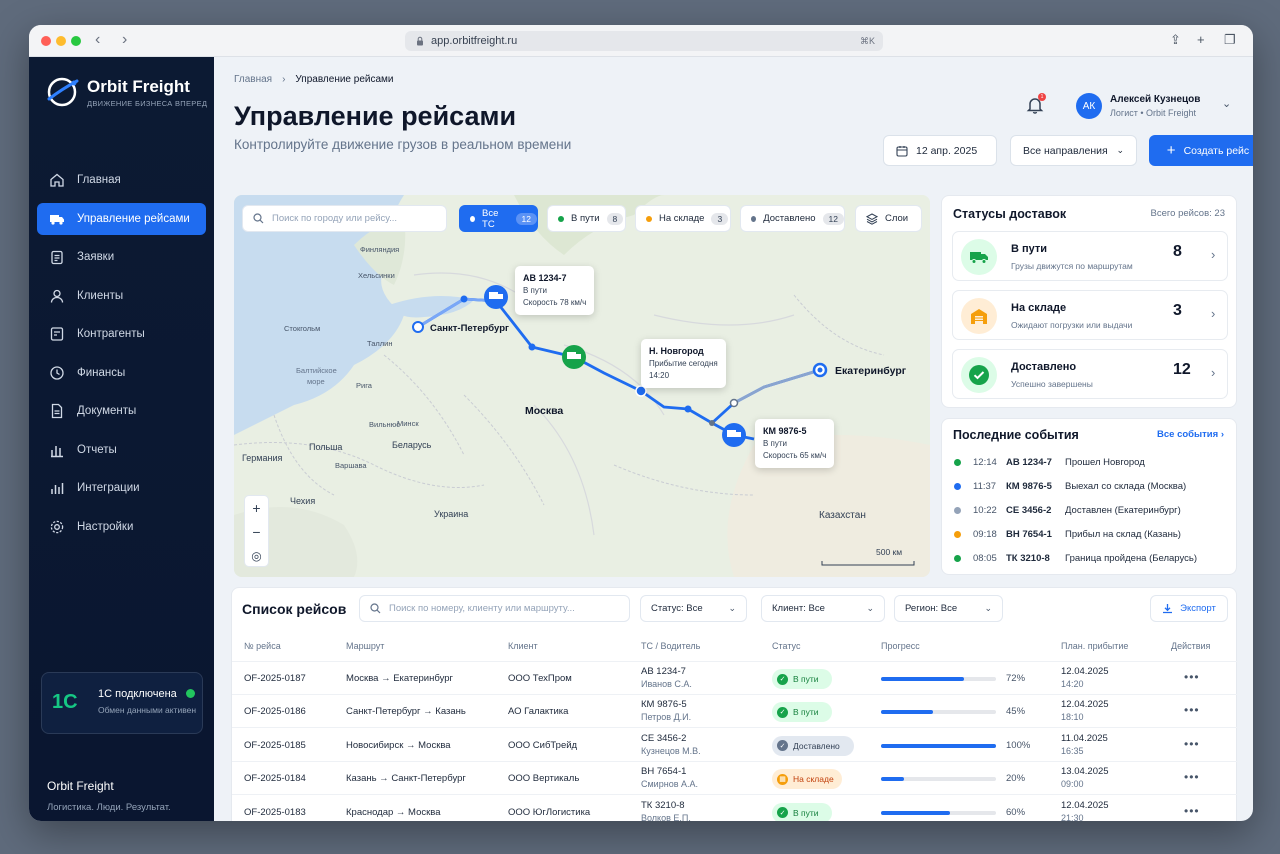  I want to click on event-item: 12:14 АВ 1234-7 Прошел Новгород, so click(1049, 462).